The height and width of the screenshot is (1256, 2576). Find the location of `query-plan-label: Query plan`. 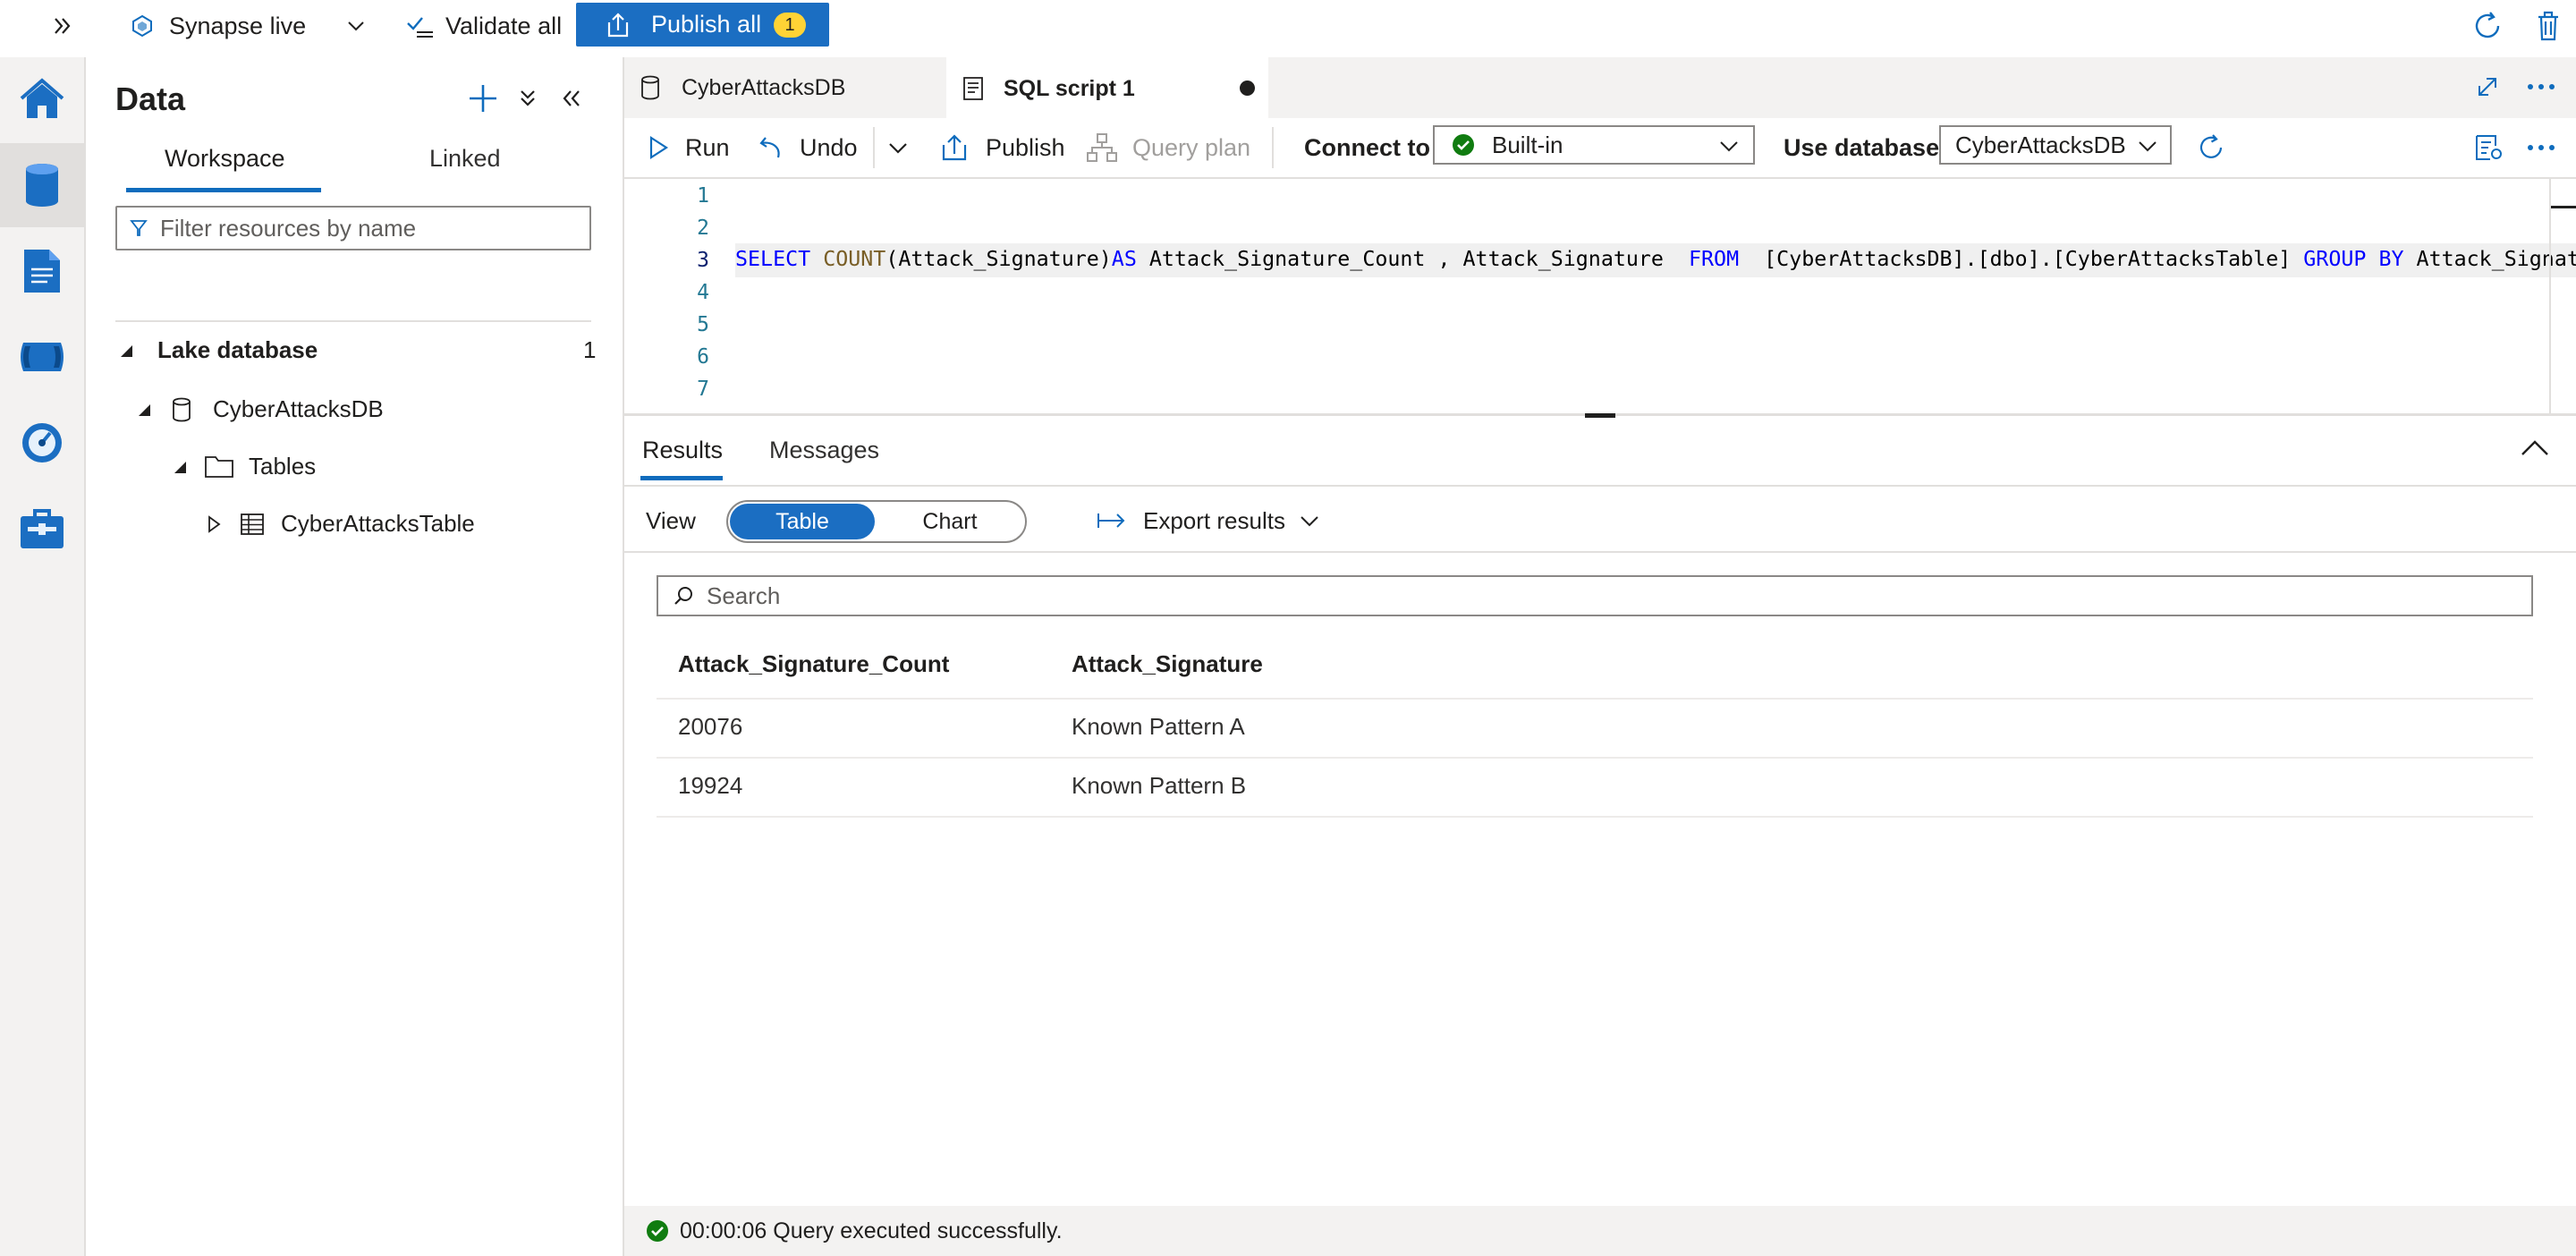

query-plan-label: Query plan is located at coordinates (1191, 147).